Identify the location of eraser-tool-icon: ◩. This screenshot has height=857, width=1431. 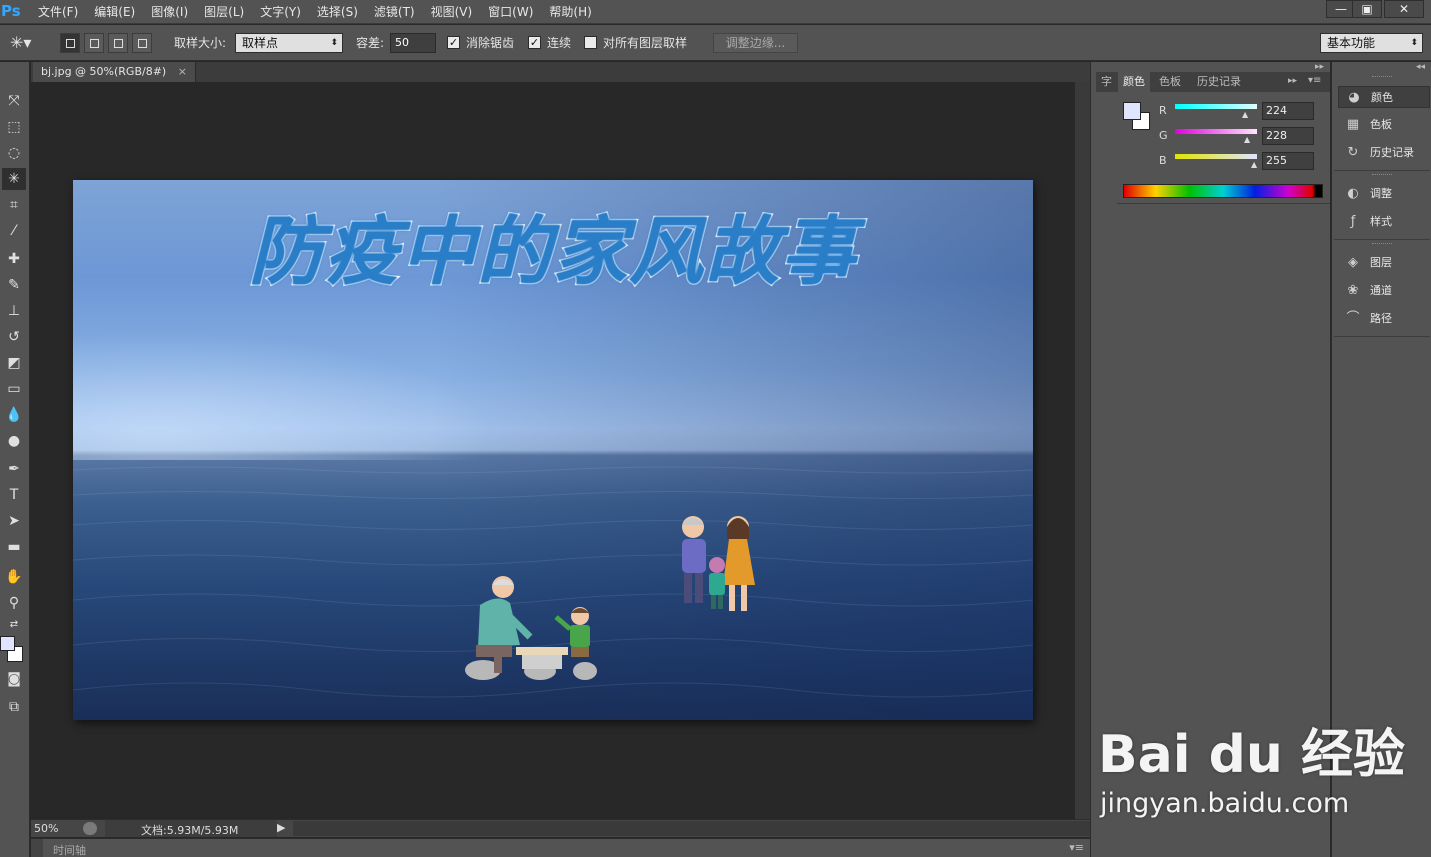
(14, 363).